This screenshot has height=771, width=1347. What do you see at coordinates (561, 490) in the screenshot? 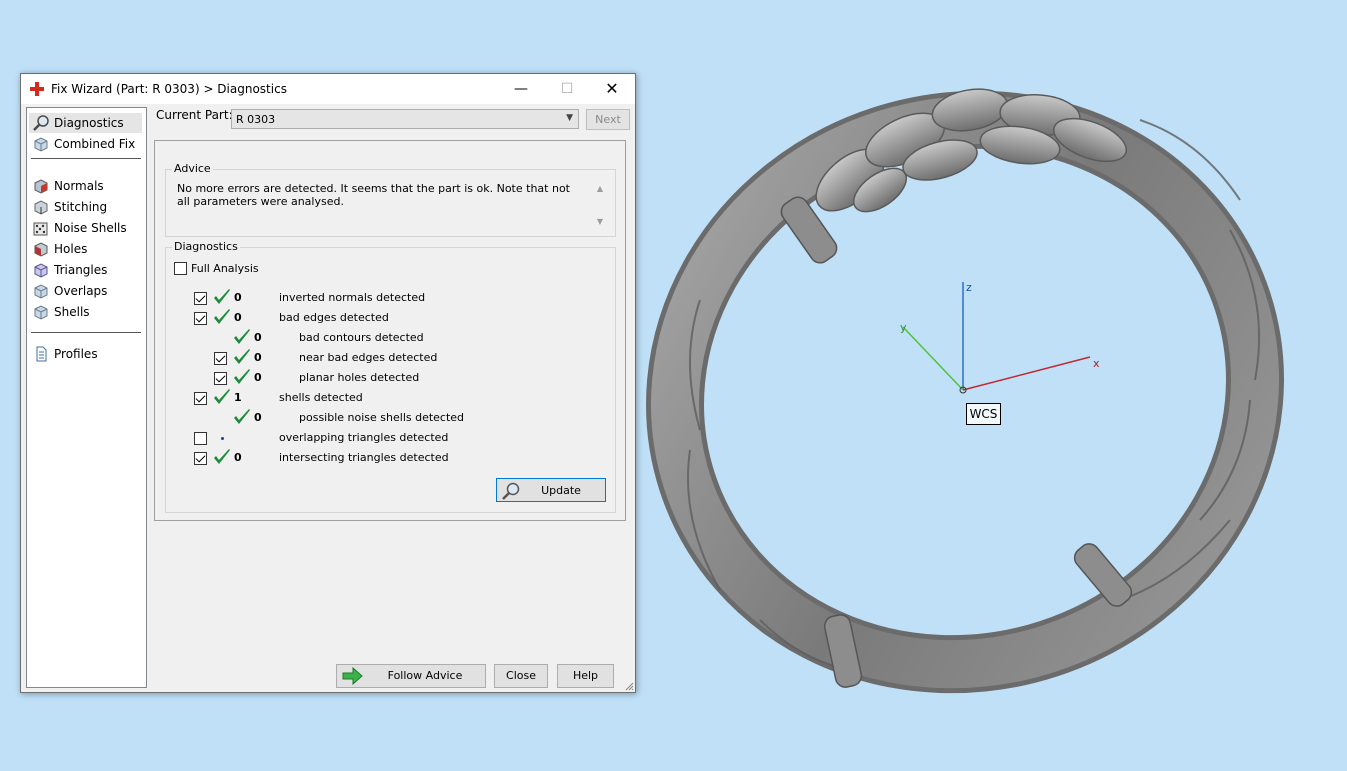
I see `update-label: Update` at bounding box center [561, 490].